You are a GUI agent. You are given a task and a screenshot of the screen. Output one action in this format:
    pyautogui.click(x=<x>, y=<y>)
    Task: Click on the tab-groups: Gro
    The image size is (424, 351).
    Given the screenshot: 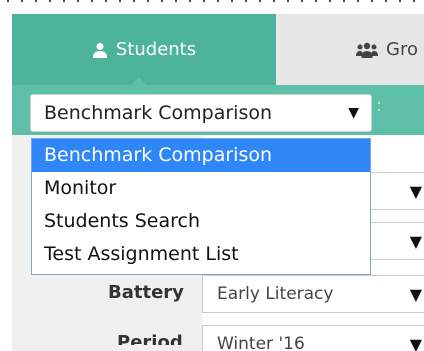 What is the action you would take?
    pyautogui.click(x=350, y=49)
    